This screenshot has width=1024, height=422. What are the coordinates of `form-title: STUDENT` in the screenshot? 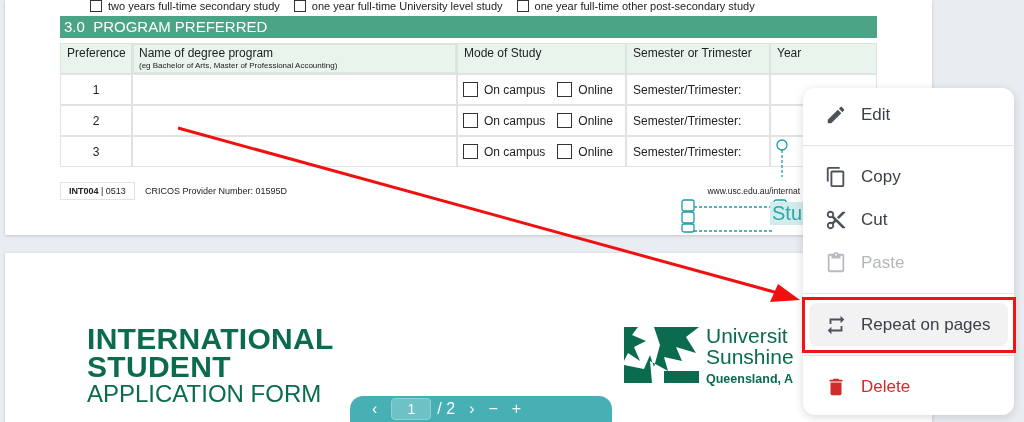 It's located at (159, 367).